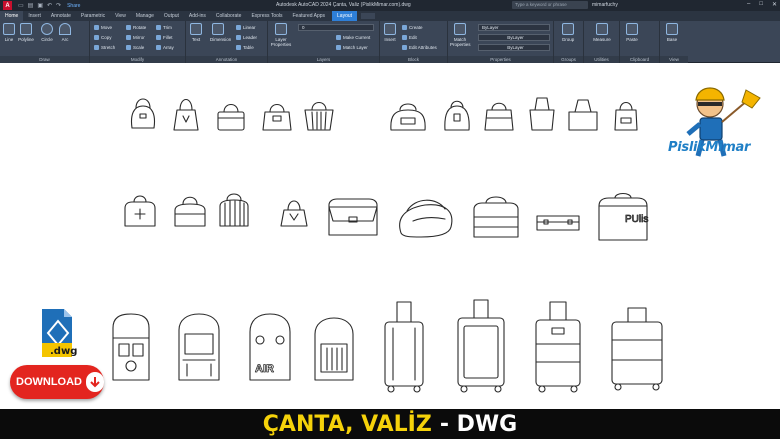 This screenshot has height=439, width=780. What do you see at coordinates (558, 223) in the screenshot?
I see `briefcase-drawing` at bounding box center [558, 223].